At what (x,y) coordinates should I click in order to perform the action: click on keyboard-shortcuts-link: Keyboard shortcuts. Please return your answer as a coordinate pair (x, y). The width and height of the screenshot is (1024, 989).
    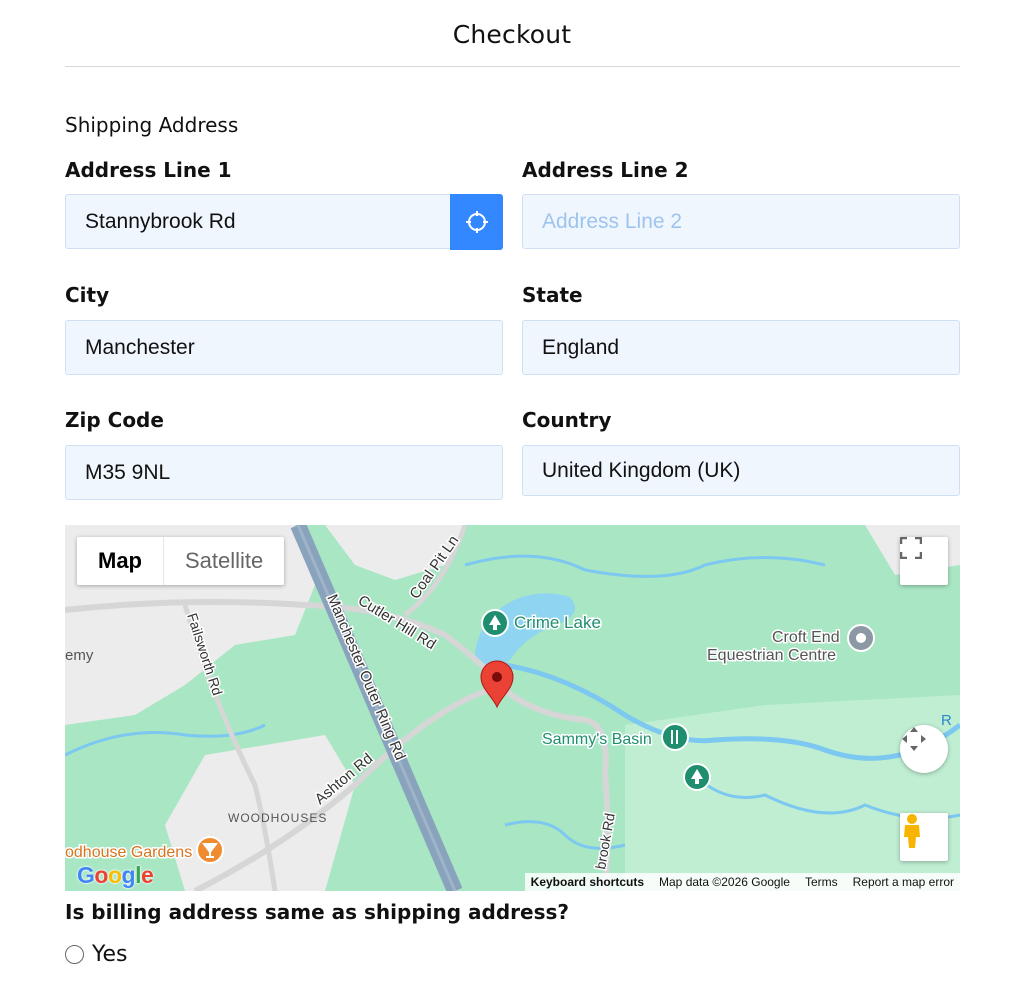
    Looking at the image, I should click on (587, 882).